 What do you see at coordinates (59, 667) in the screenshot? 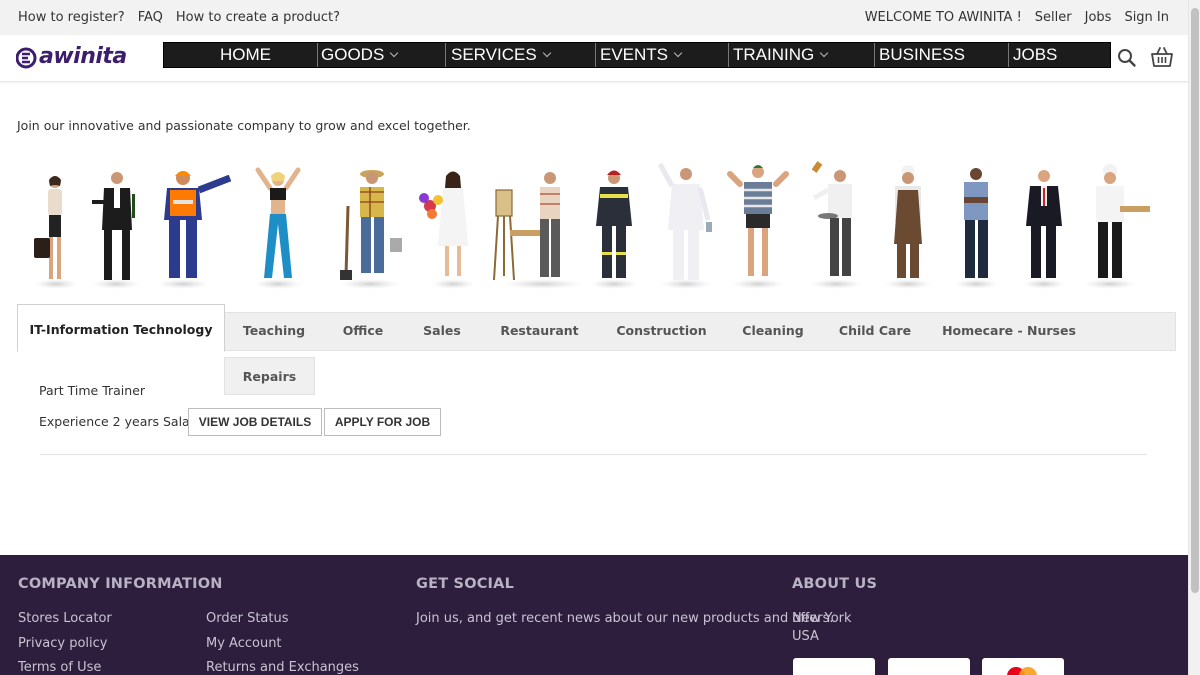
I see `terms-of-use-link: Terms of Use` at bounding box center [59, 667].